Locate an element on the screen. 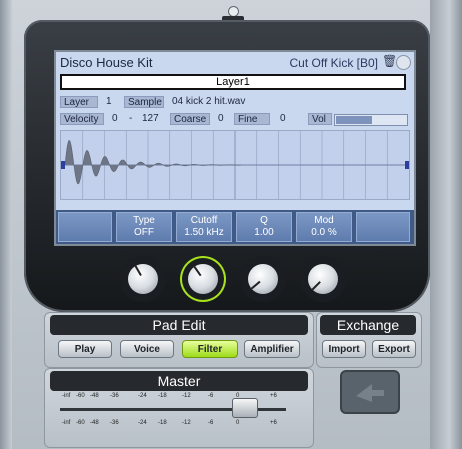  vol-chip: Vol is located at coordinates (320, 119).